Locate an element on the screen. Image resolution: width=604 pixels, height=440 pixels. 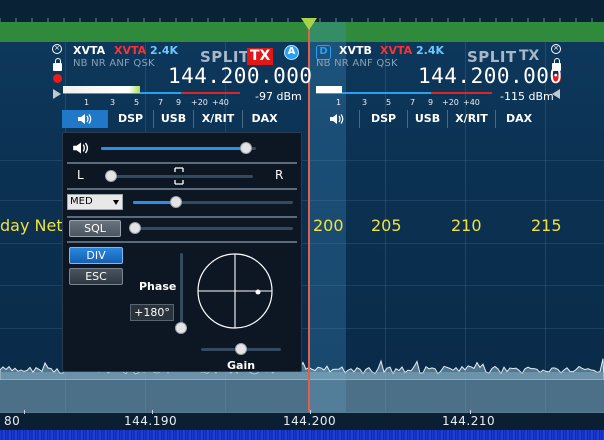
slice-a-tabs: DSP USB X/RIT DAX is located at coordinates (185, 119).